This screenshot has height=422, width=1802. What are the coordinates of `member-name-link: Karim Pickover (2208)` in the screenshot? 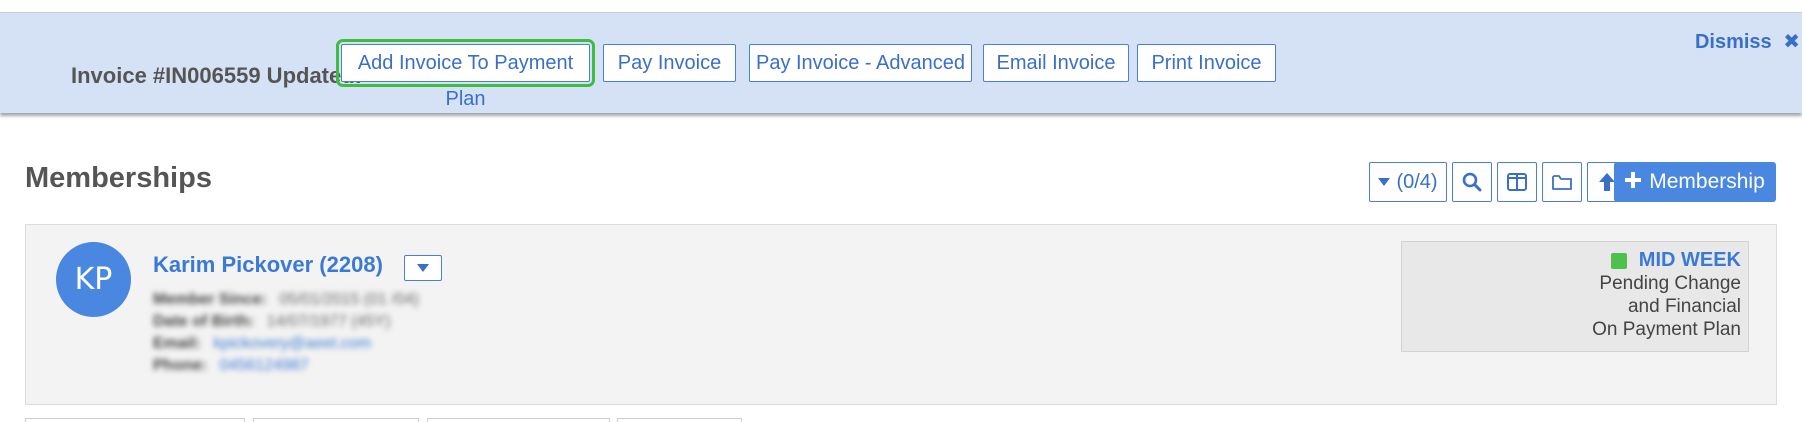 It's located at (268, 265).